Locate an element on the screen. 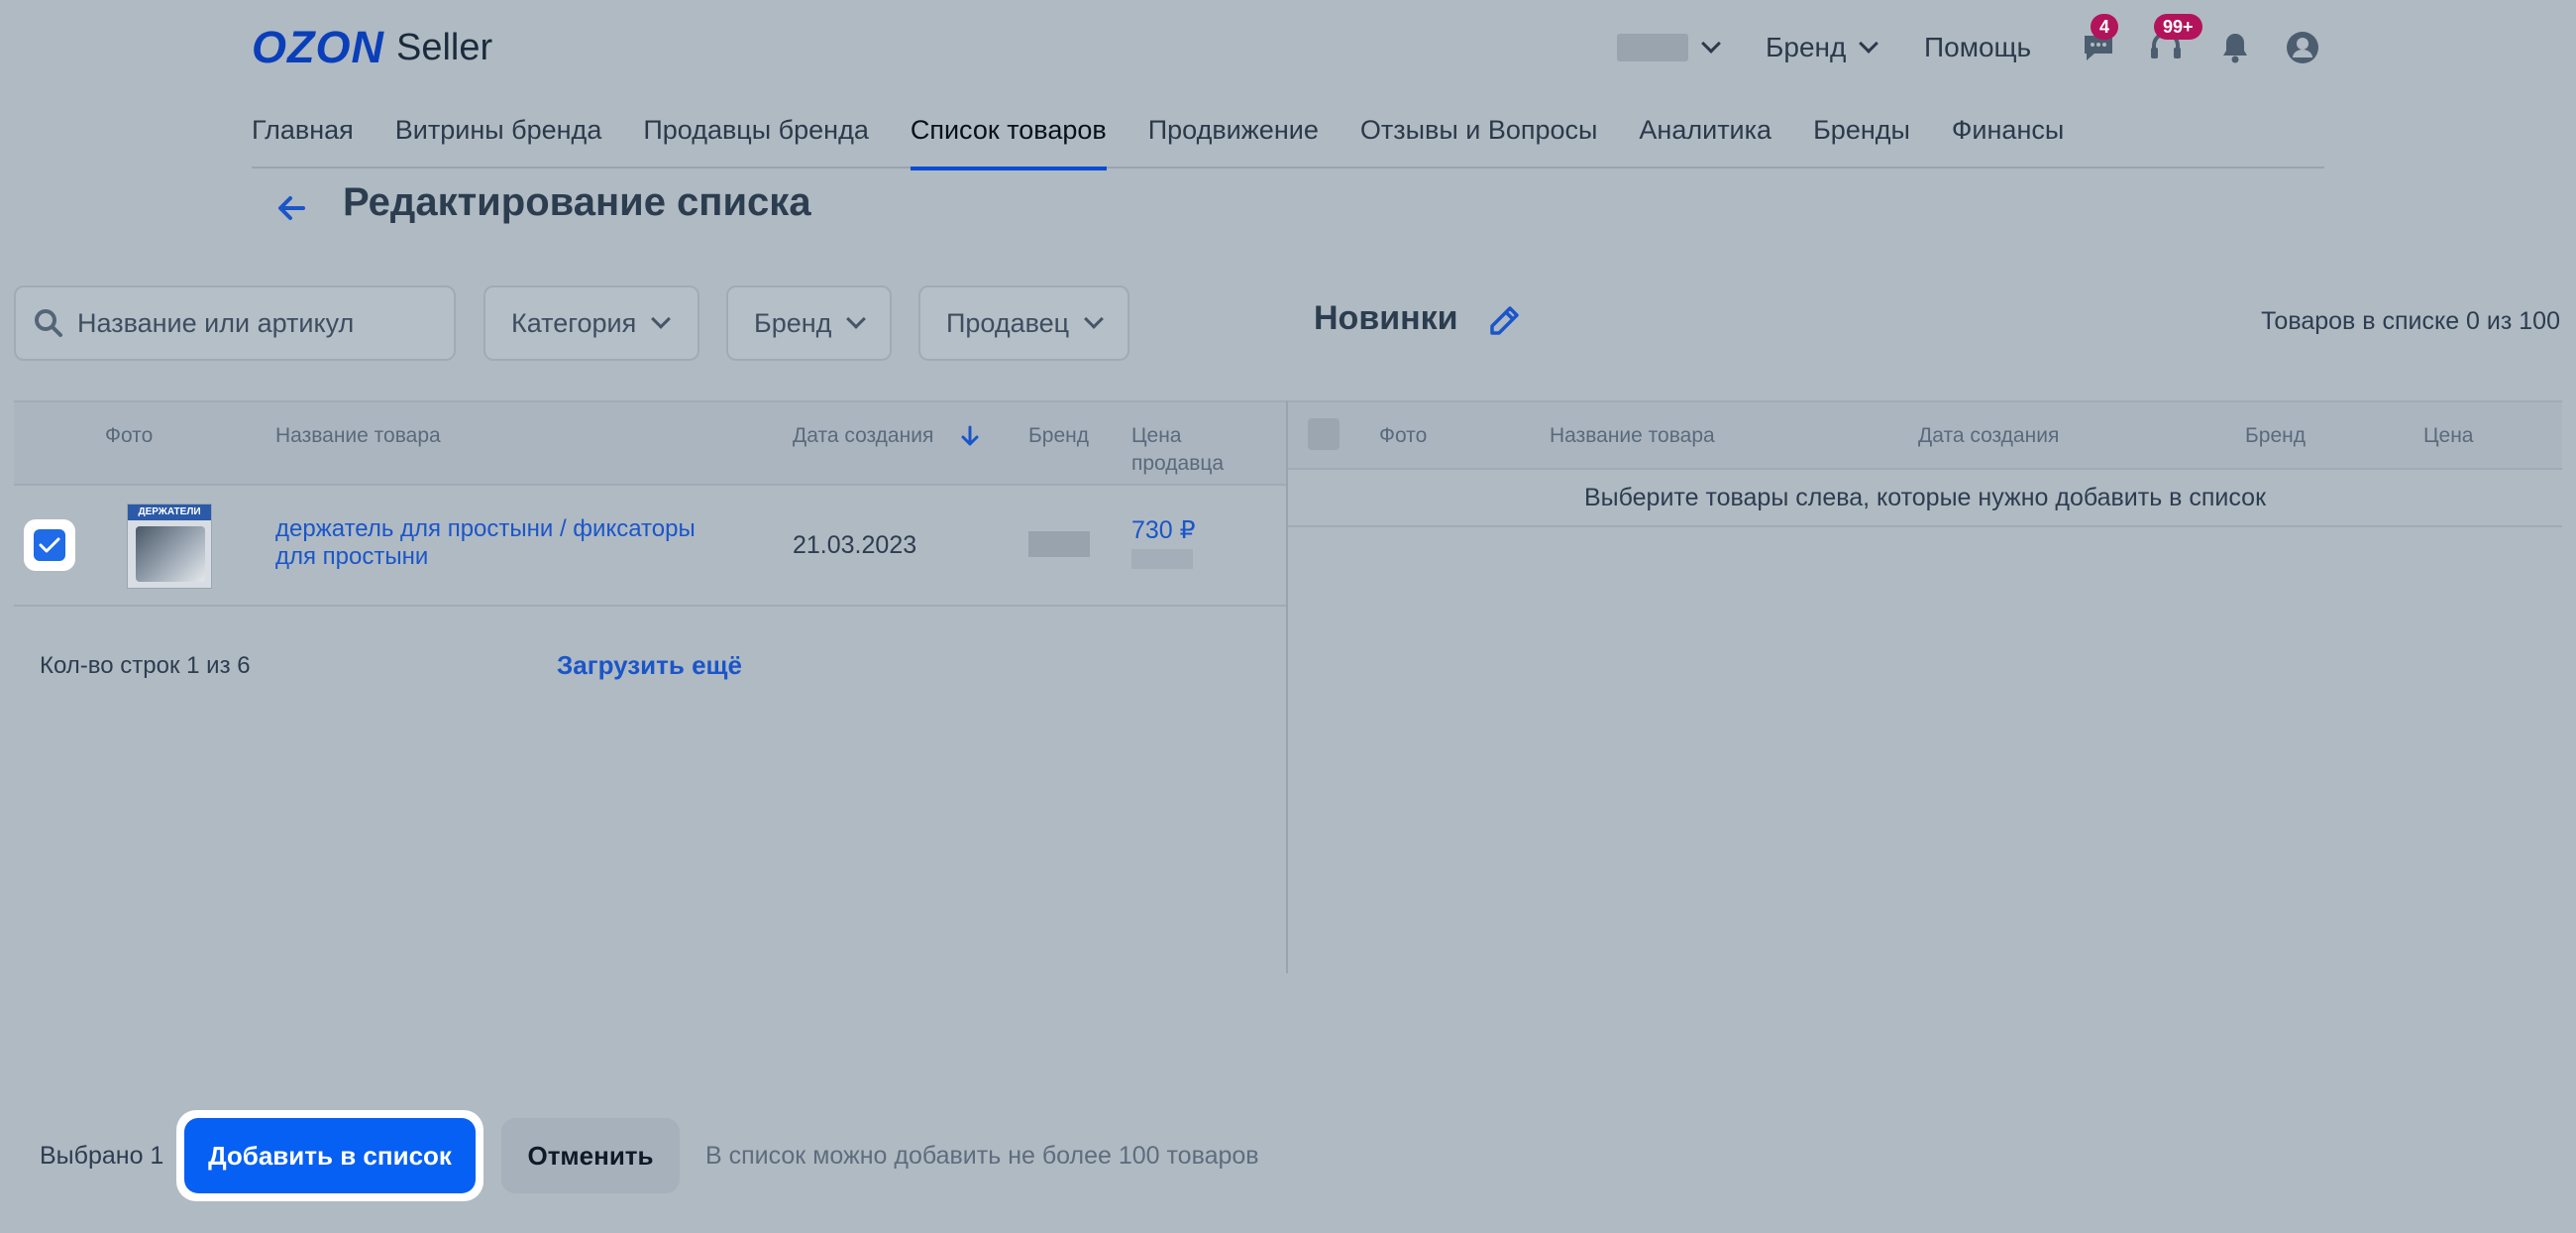 Image resolution: width=2576 pixels, height=1233 pixels. chat-badge: 4 is located at coordinates (2105, 27).